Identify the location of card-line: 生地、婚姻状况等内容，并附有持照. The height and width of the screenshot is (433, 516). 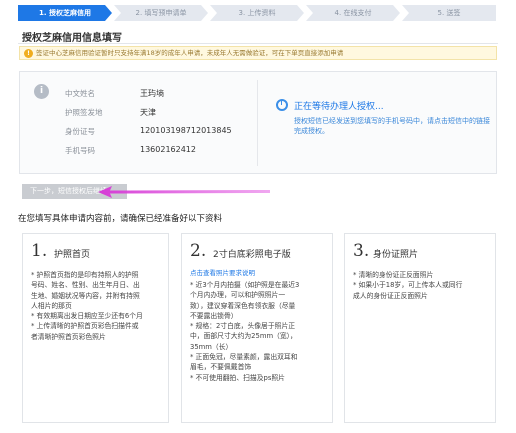
(85, 295).